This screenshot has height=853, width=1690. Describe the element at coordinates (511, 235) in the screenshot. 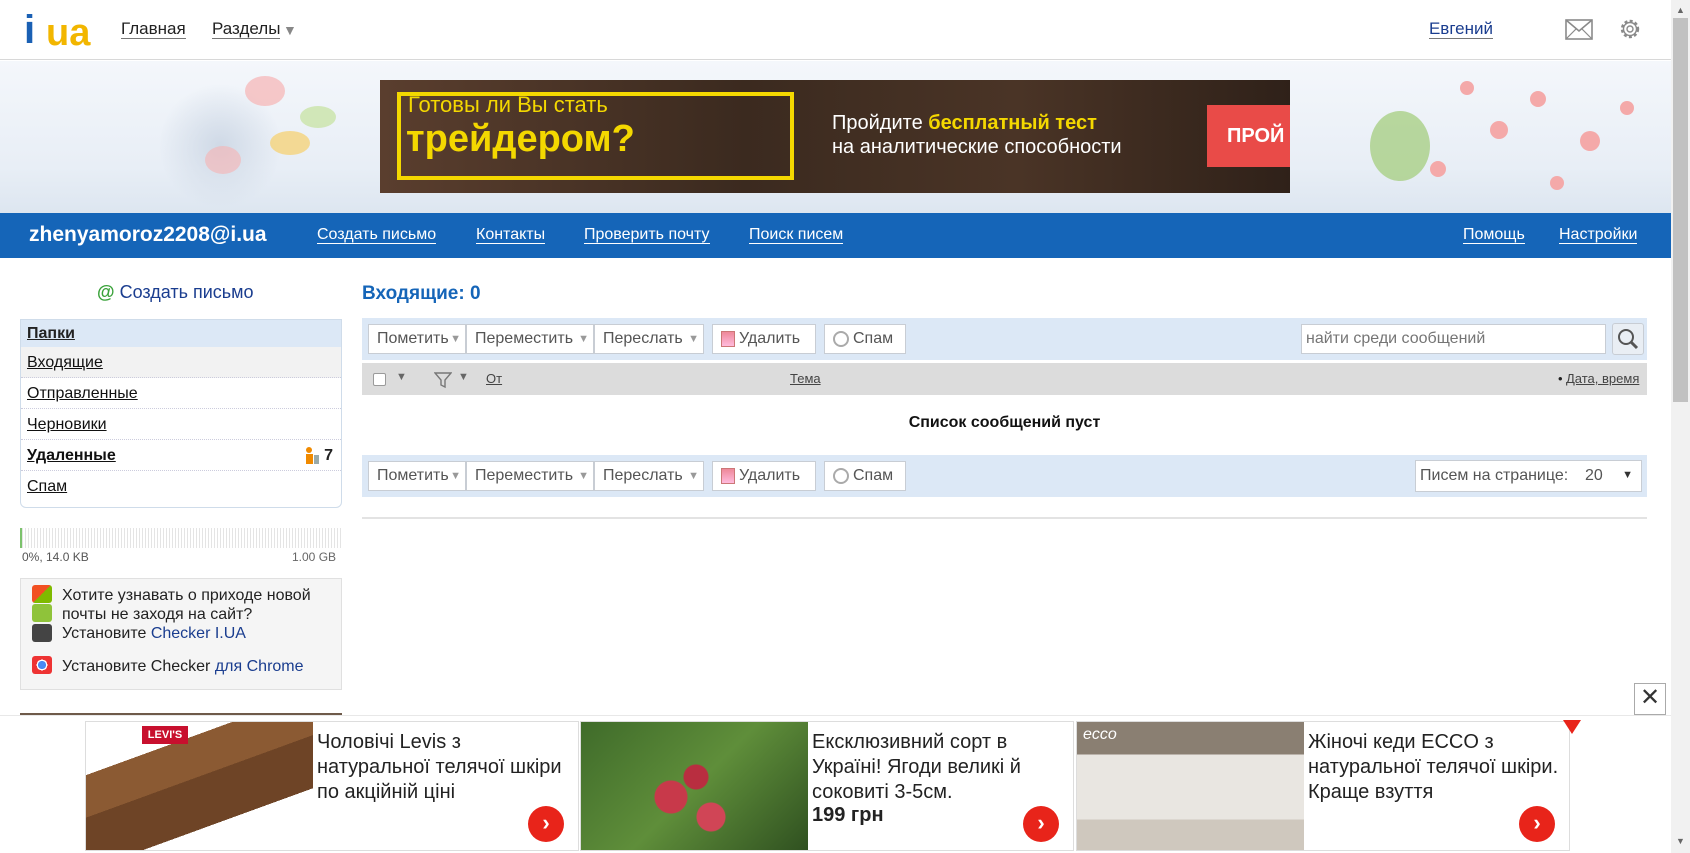

I see `nav-contacts-link: Контакты` at that location.